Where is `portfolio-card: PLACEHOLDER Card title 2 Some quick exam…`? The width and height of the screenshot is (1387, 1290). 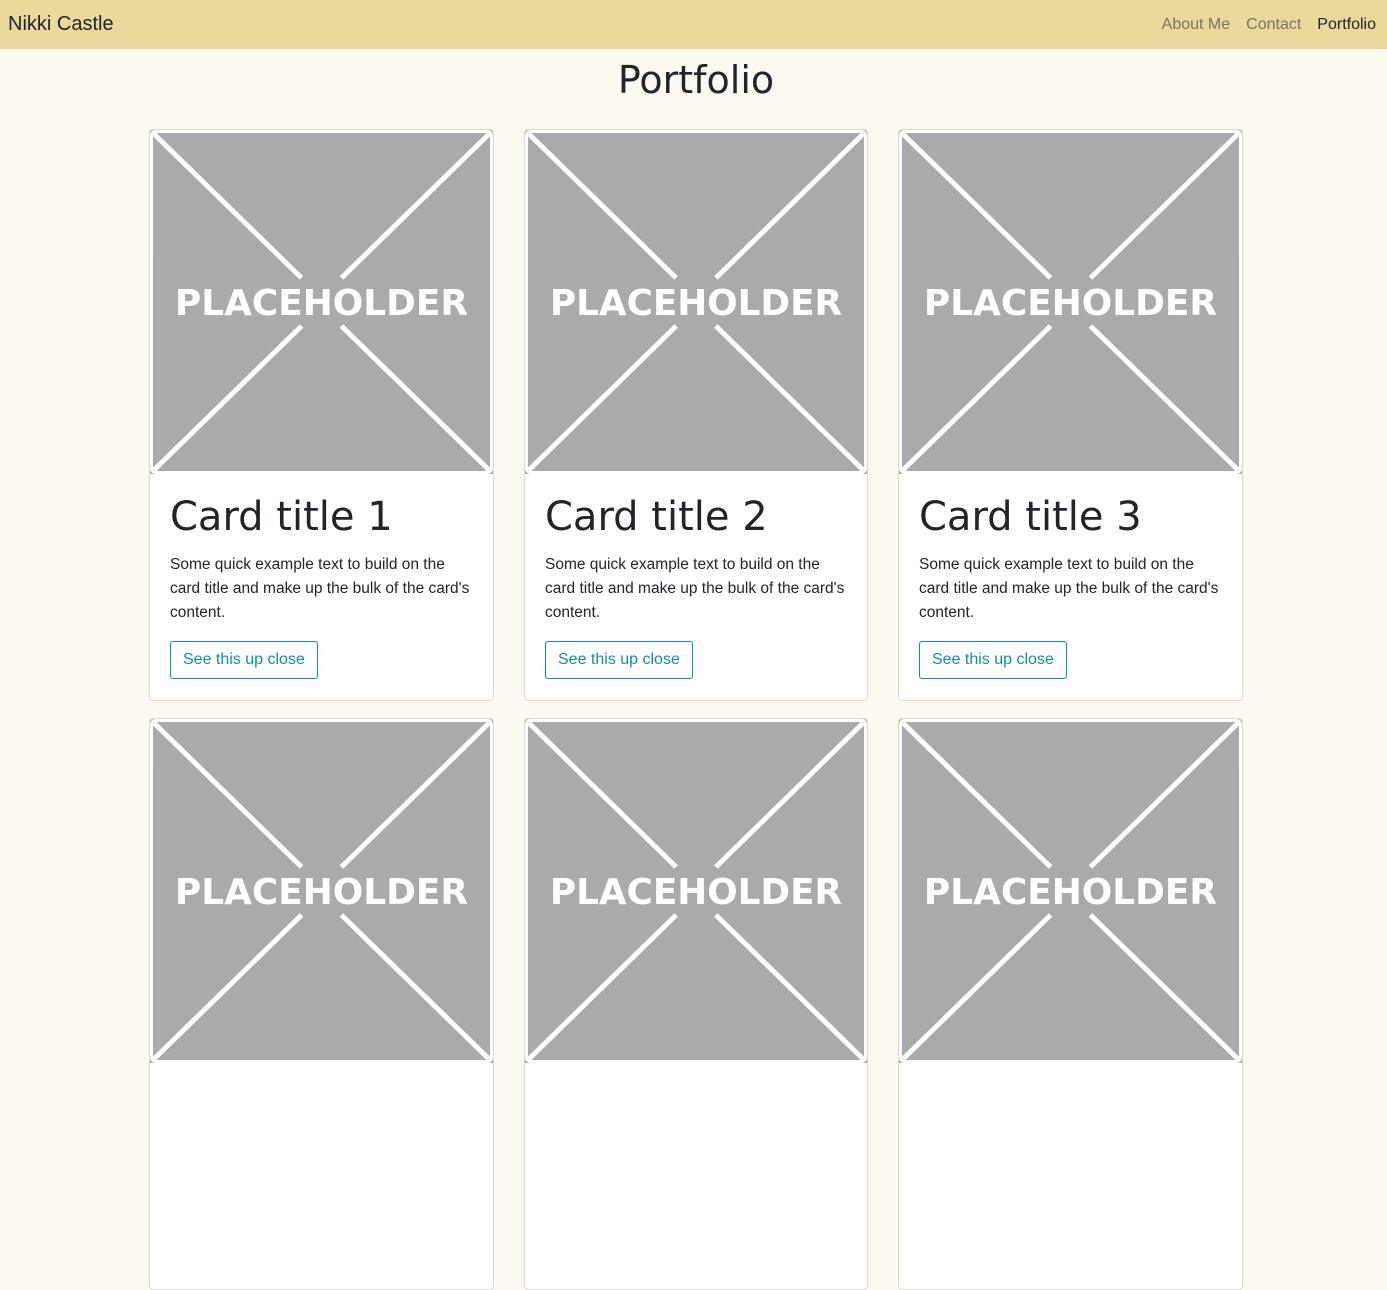 portfolio-card: PLACEHOLDER Card title 2 Some quick exam… is located at coordinates (696, 415).